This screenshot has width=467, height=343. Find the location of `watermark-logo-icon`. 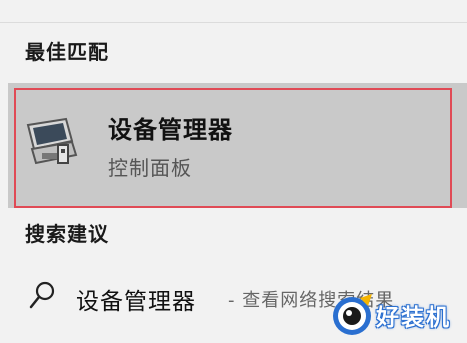

watermark-logo-icon is located at coordinates (352, 314).